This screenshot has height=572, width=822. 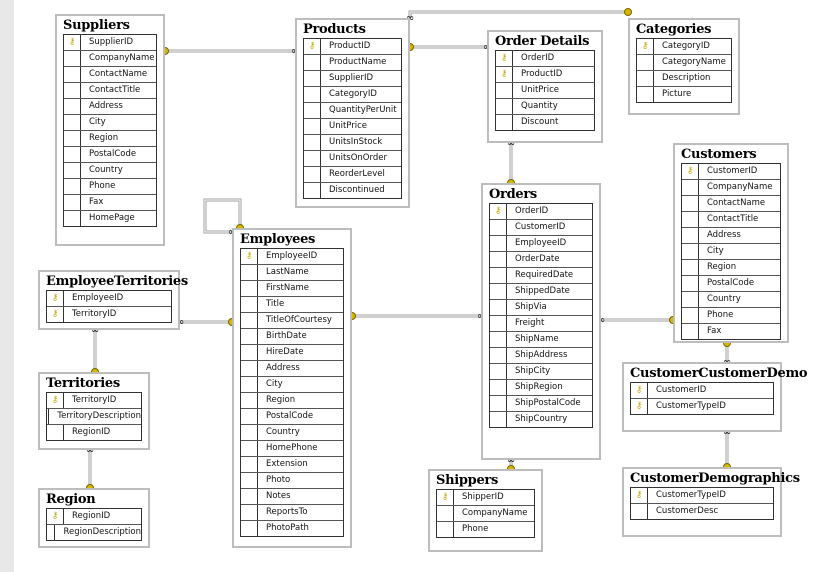 I want to click on column-row: Notes, so click(x=292, y=497).